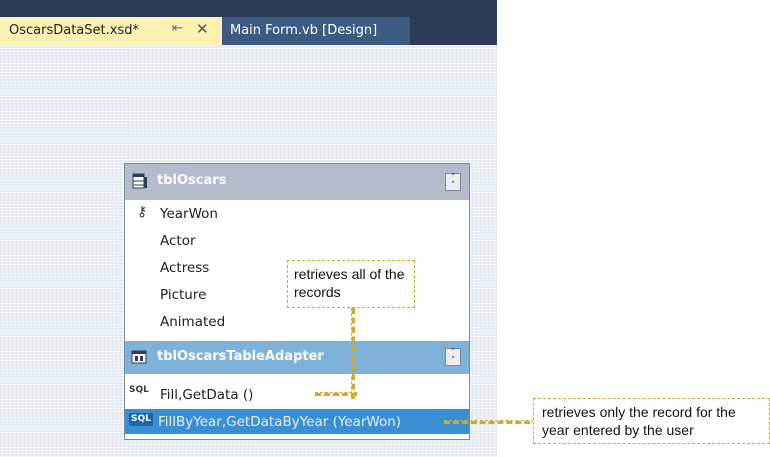 The width and height of the screenshot is (770, 457). I want to click on tab-main-form-design: Main Form.vb [Design], so click(316, 31).